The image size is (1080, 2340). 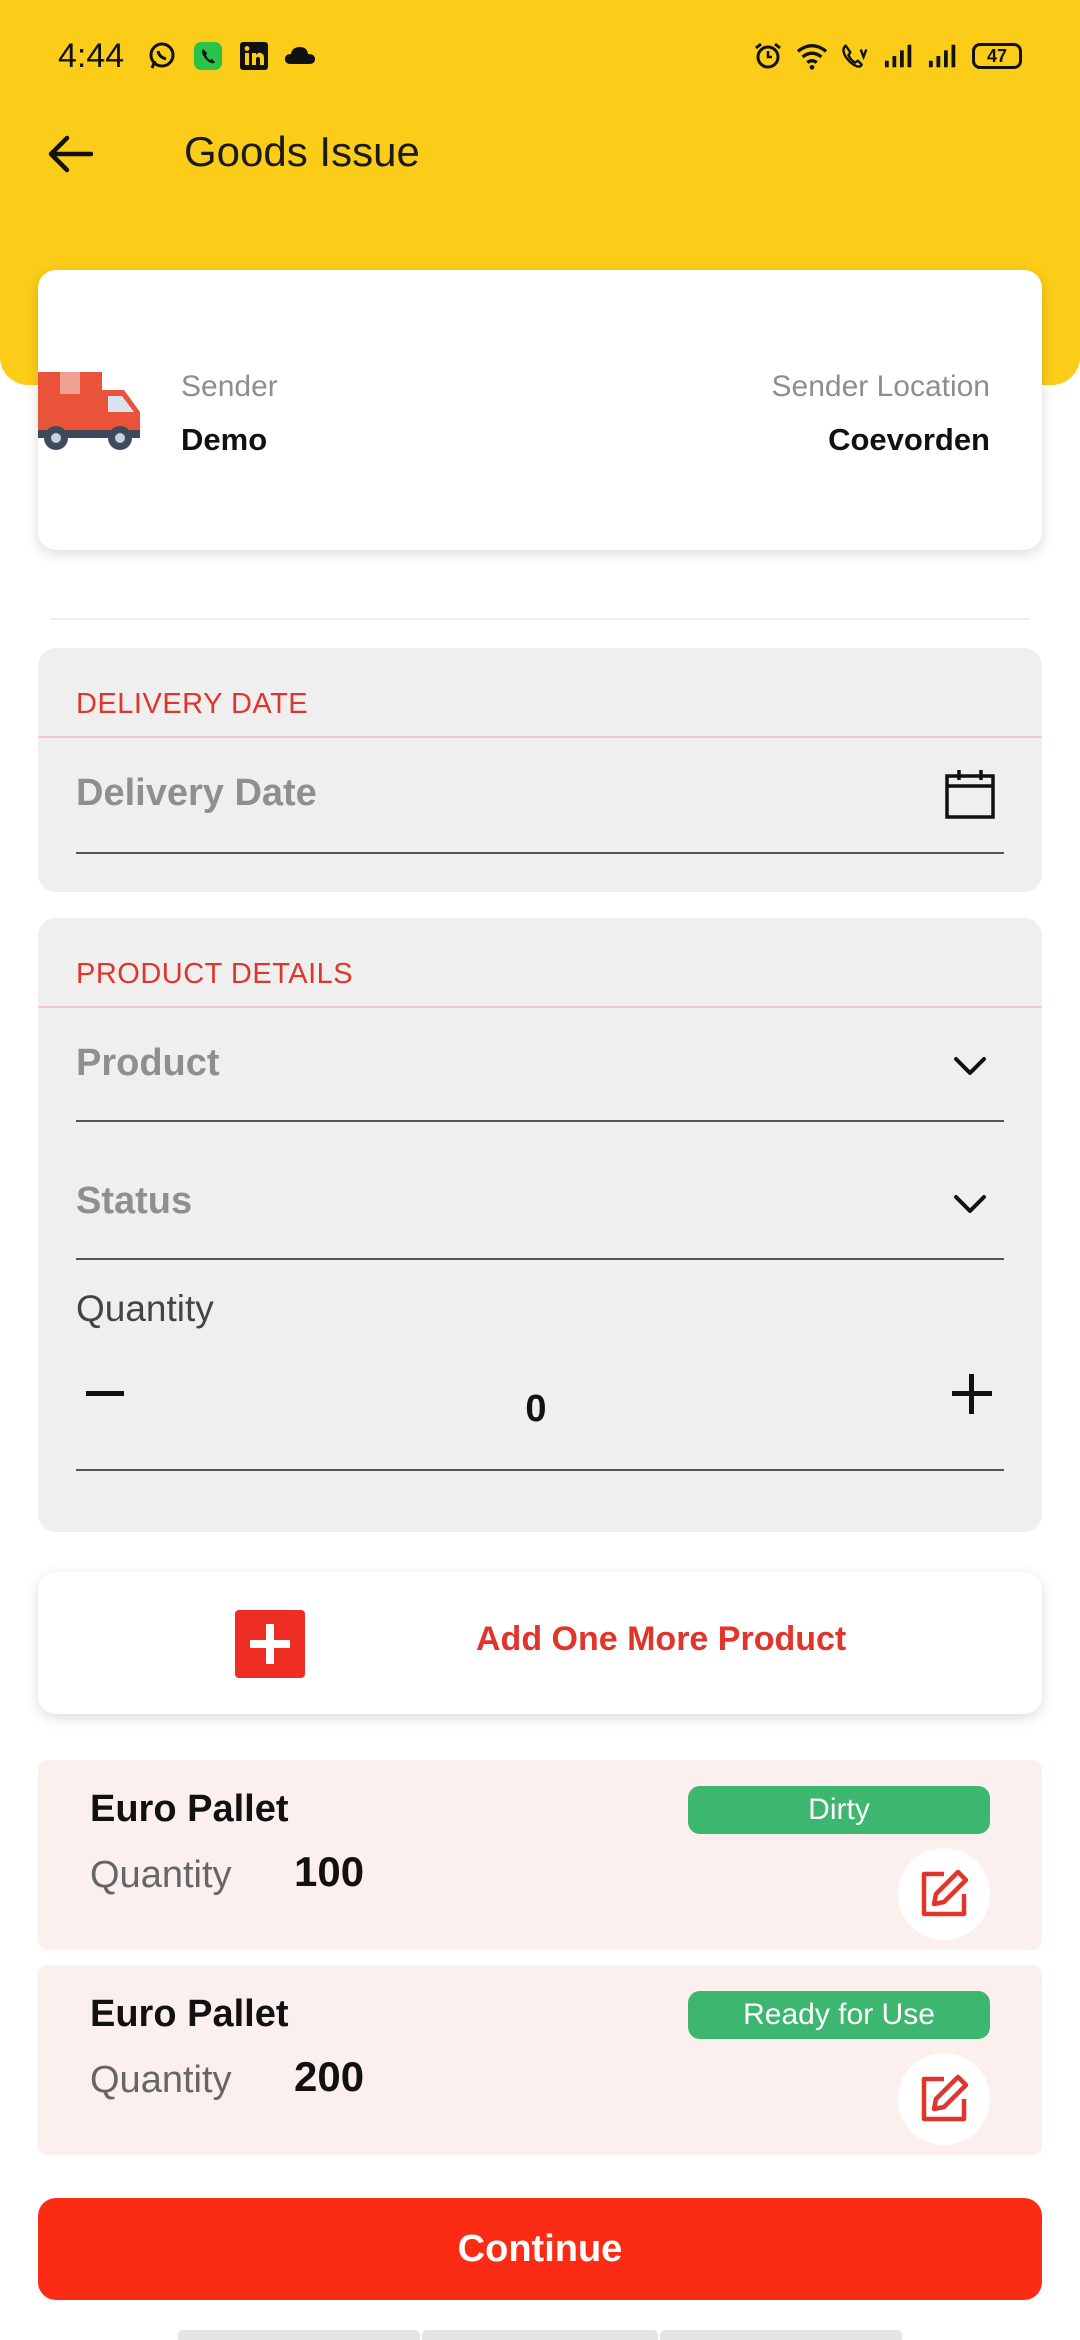 What do you see at coordinates (196, 793) in the screenshot?
I see `delivery-date-placeholder: Delivery Date` at bounding box center [196, 793].